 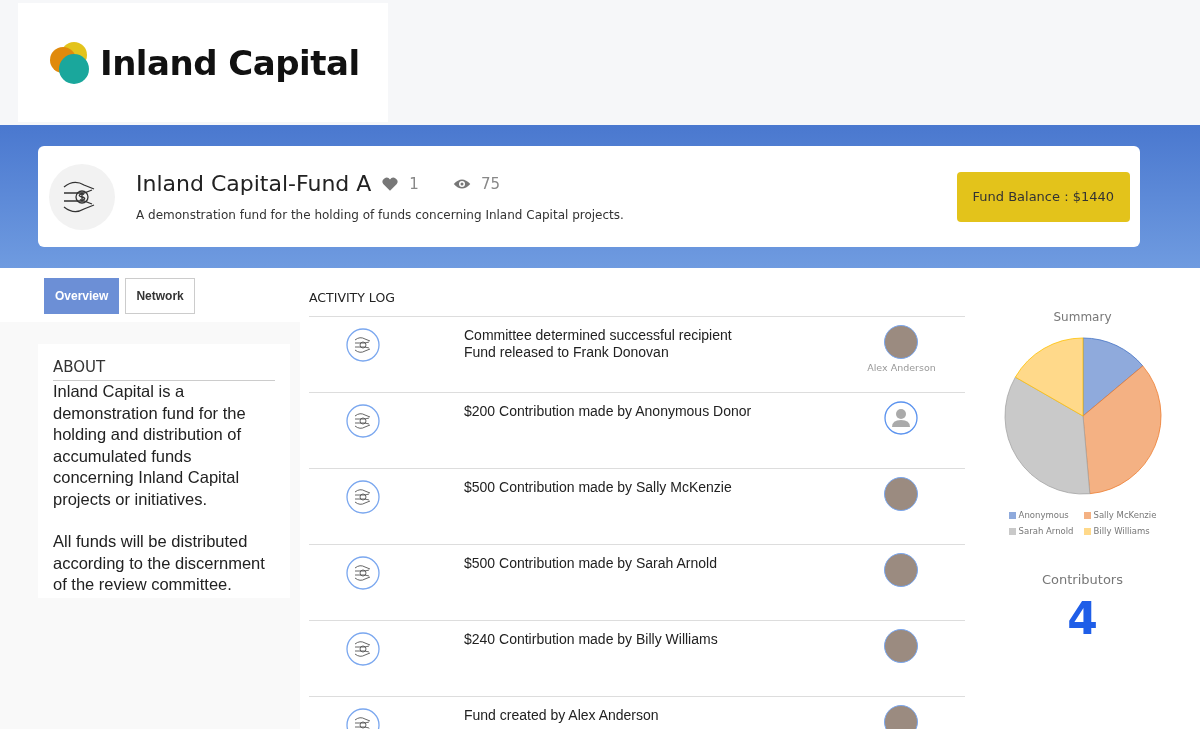 What do you see at coordinates (150, 445) in the screenshot?
I see `about-paragraph: Inland Capital is a demonstration fund for the holding and distribution of accumulated funds concerning Inland Capital projects or initiatives.` at bounding box center [150, 445].